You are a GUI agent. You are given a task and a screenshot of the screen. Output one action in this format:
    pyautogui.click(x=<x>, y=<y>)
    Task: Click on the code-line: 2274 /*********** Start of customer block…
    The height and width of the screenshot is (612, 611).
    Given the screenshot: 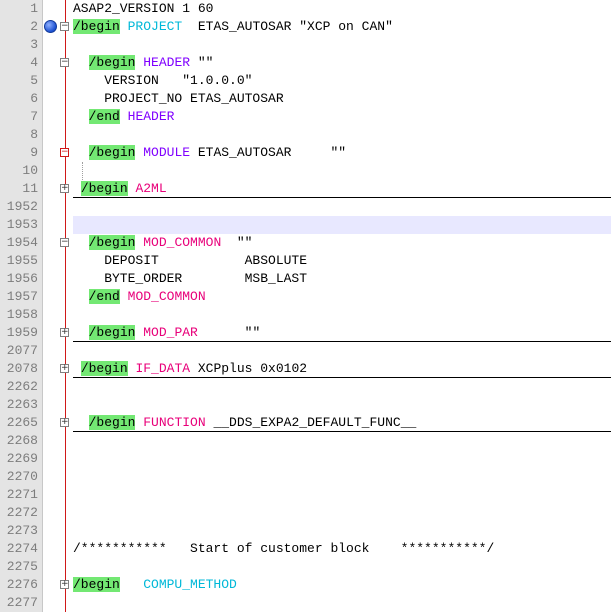 What is the action you would take?
    pyautogui.click(x=305, y=549)
    